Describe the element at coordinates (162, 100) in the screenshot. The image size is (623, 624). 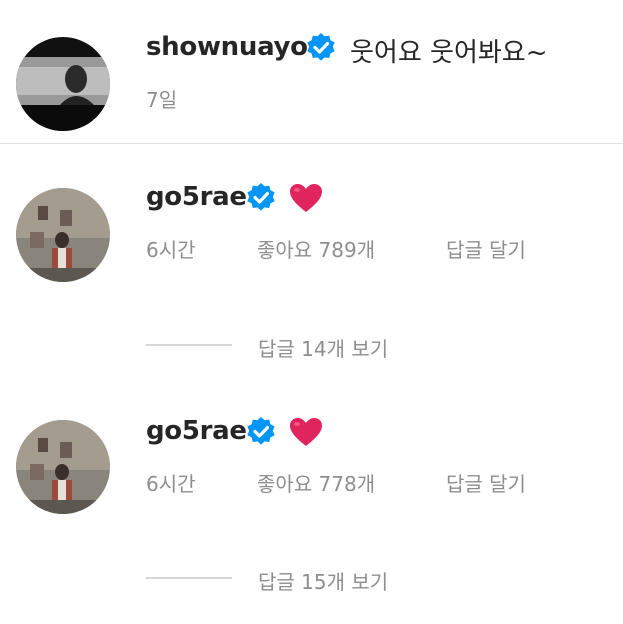
I see `caption-timestamp: 7일` at that location.